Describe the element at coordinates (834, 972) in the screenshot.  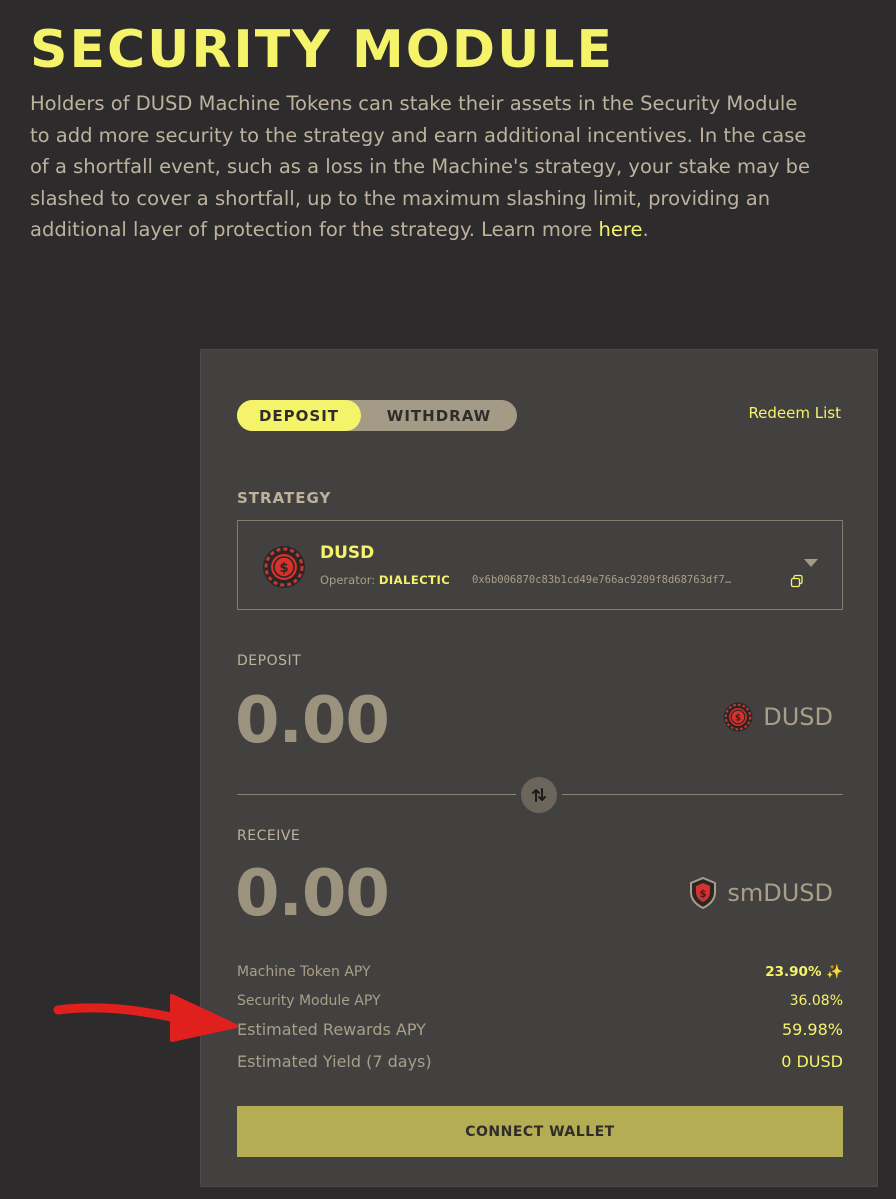
I see `sparkle-icon: ✨` at that location.